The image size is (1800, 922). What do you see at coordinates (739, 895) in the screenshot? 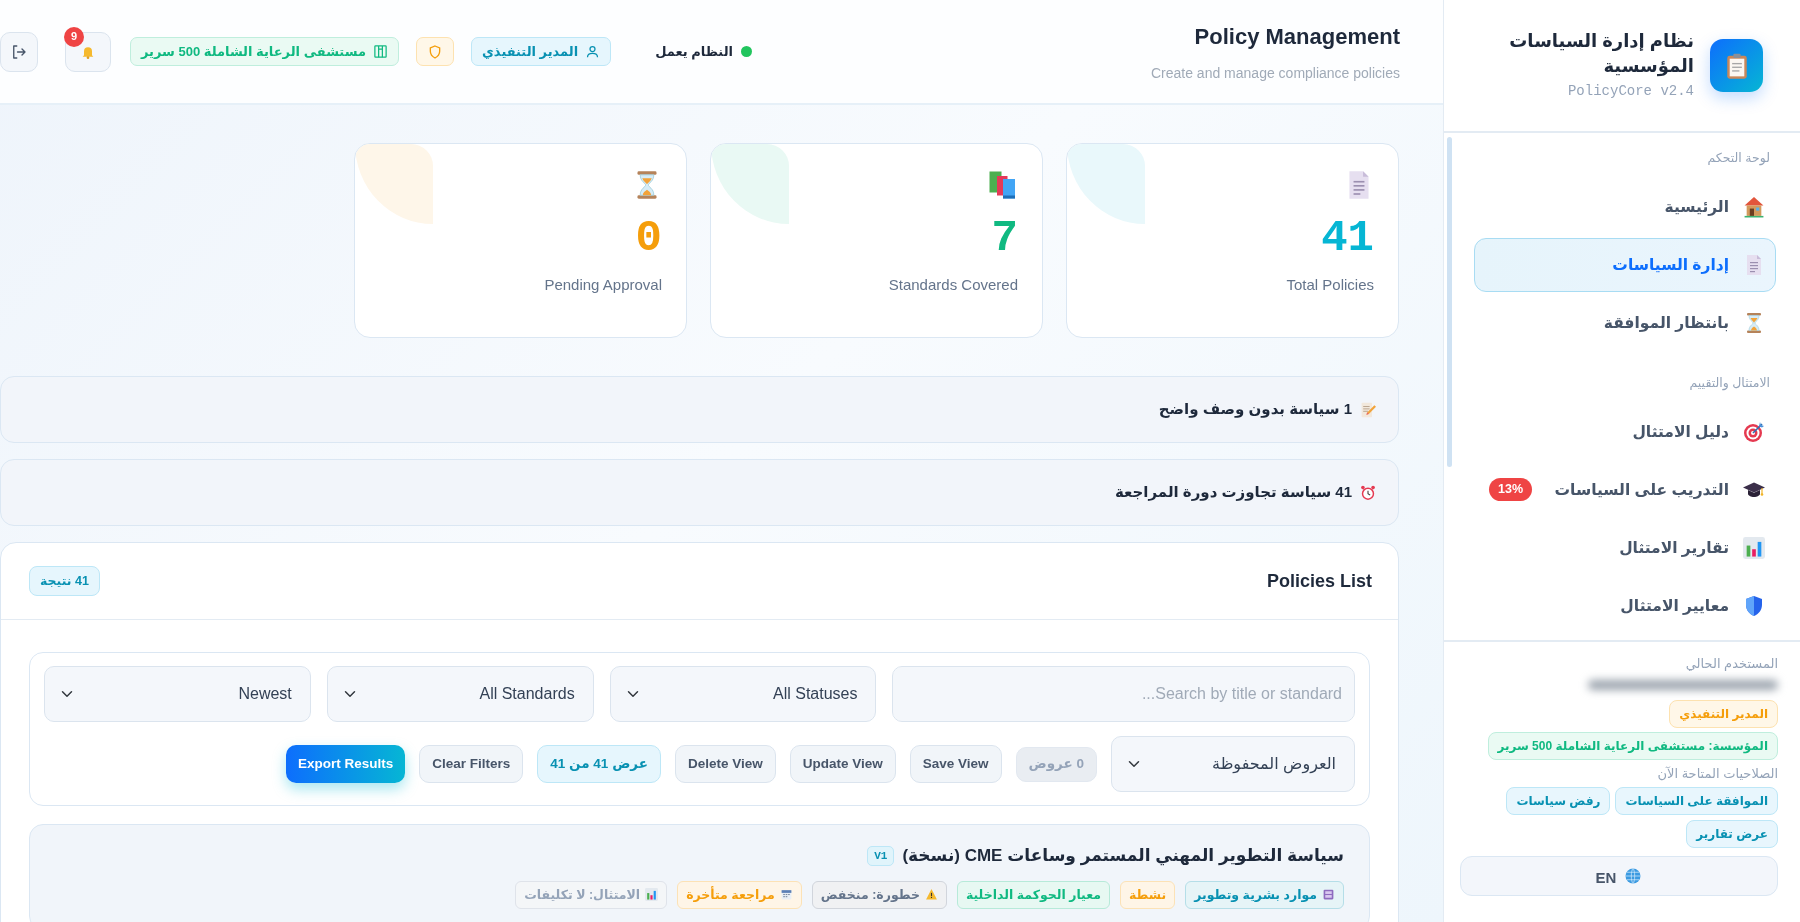
I see `policy-tag: مراجعة متأخرة` at bounding box center [739, 895].